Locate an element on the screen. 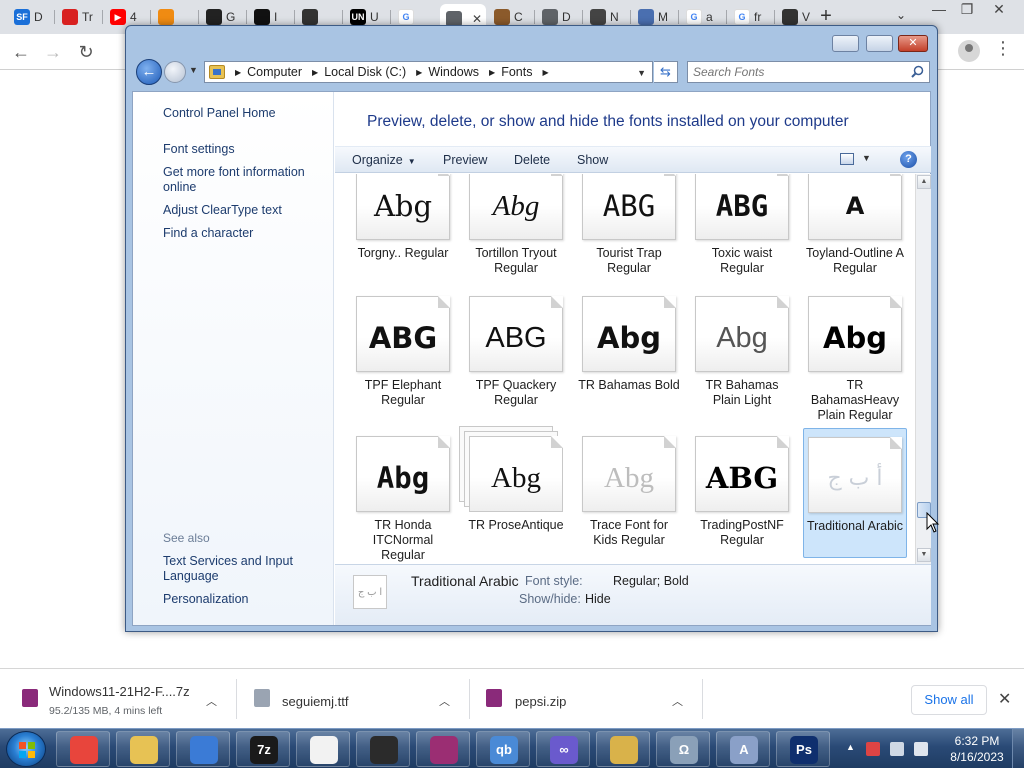 This screenshot has height=768, width=1024. font-item: أ ب ج Traditional Arabic is located at coordinates (855, 493).